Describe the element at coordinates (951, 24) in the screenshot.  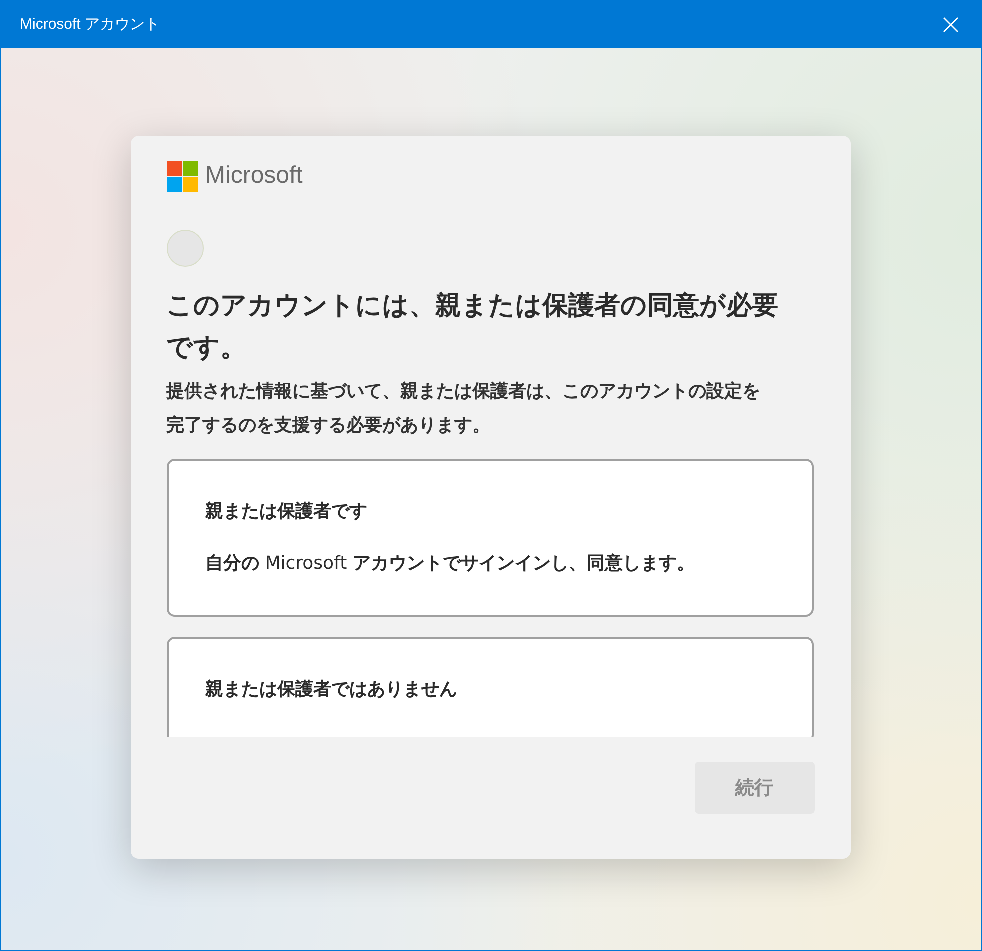
I see `close-icon` at that location.